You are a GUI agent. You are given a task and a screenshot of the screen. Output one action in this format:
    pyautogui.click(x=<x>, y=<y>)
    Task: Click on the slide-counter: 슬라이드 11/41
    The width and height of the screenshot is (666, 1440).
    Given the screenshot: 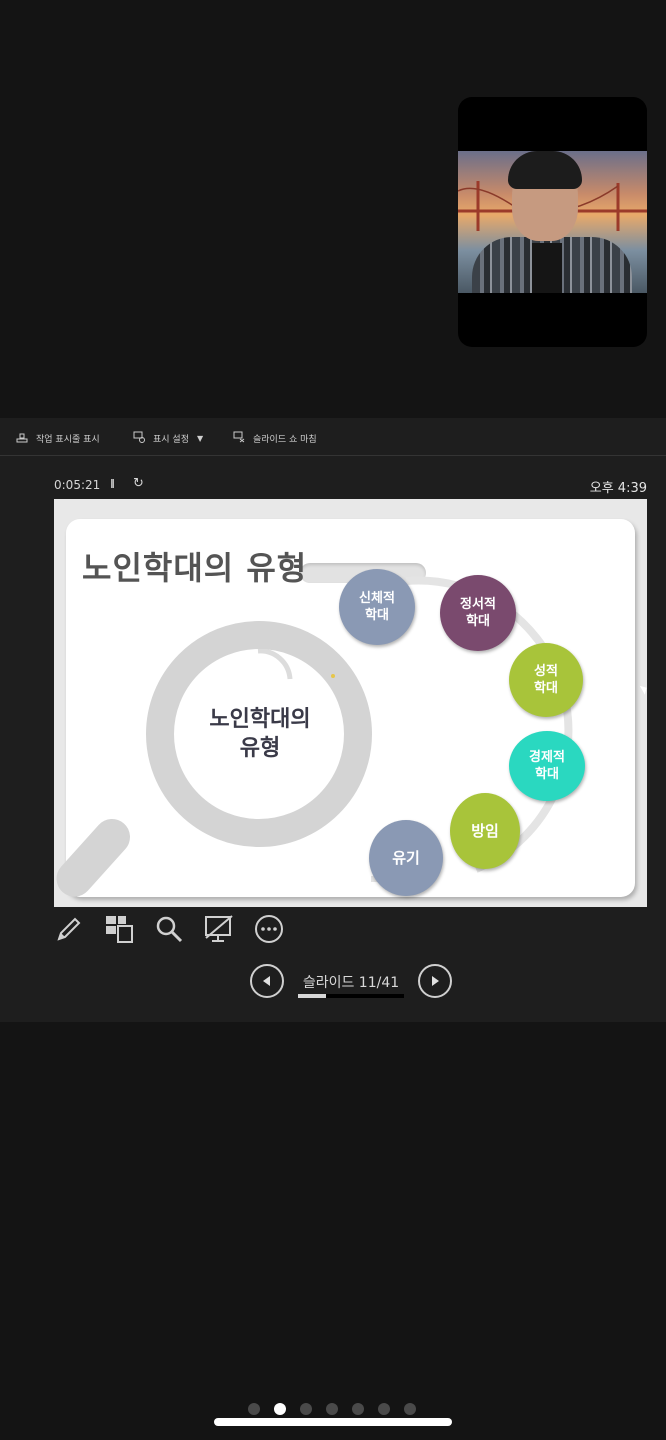 What is the action you would take?
    pyautogui.click(x=351, y=983)
    